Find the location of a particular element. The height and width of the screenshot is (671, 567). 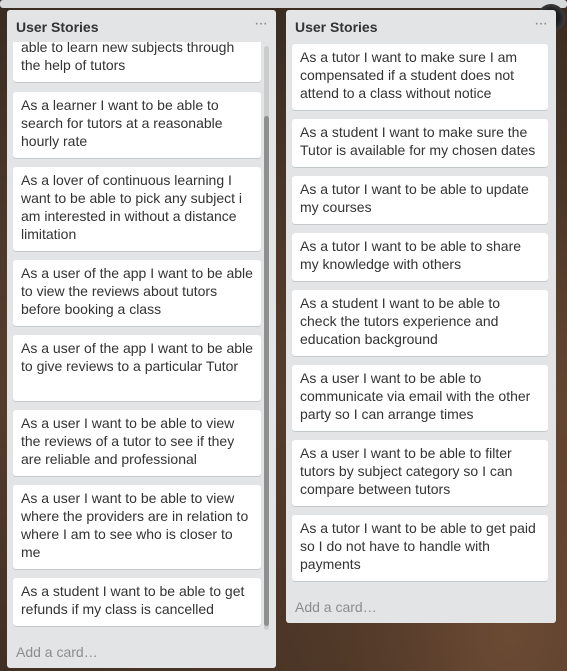

background-paper is located at coordinates (283, 4).